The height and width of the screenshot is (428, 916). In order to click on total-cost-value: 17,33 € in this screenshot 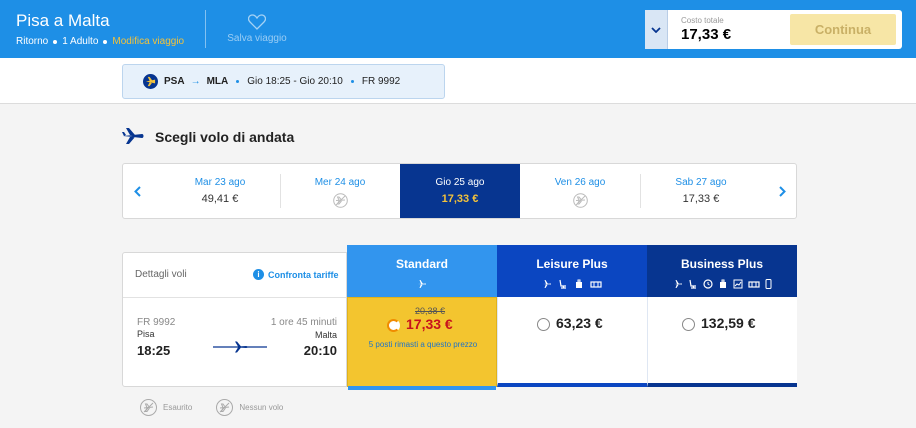, I will do `click(706, 34)`.